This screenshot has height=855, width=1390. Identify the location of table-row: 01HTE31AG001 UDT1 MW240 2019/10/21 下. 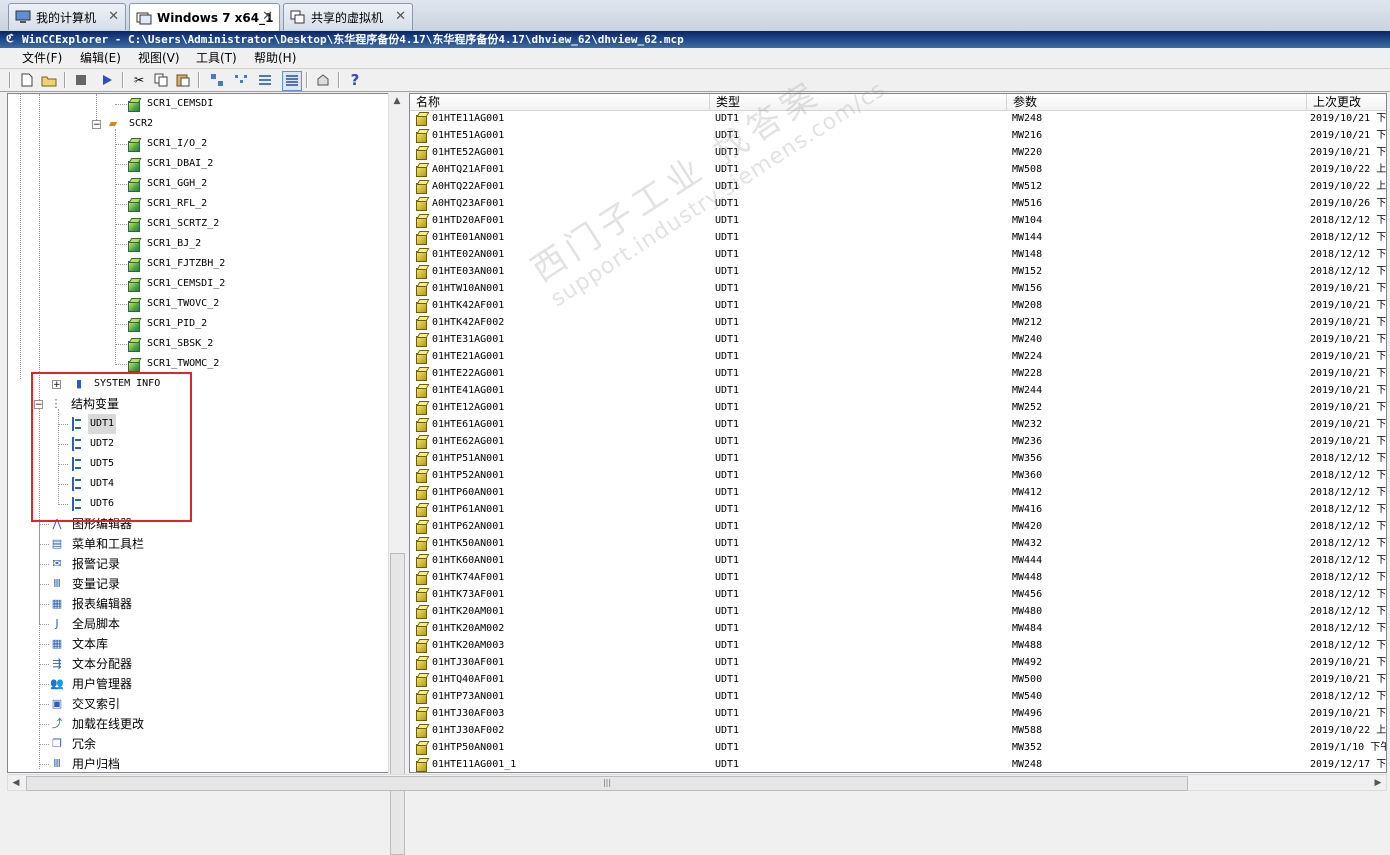
(898, 339).